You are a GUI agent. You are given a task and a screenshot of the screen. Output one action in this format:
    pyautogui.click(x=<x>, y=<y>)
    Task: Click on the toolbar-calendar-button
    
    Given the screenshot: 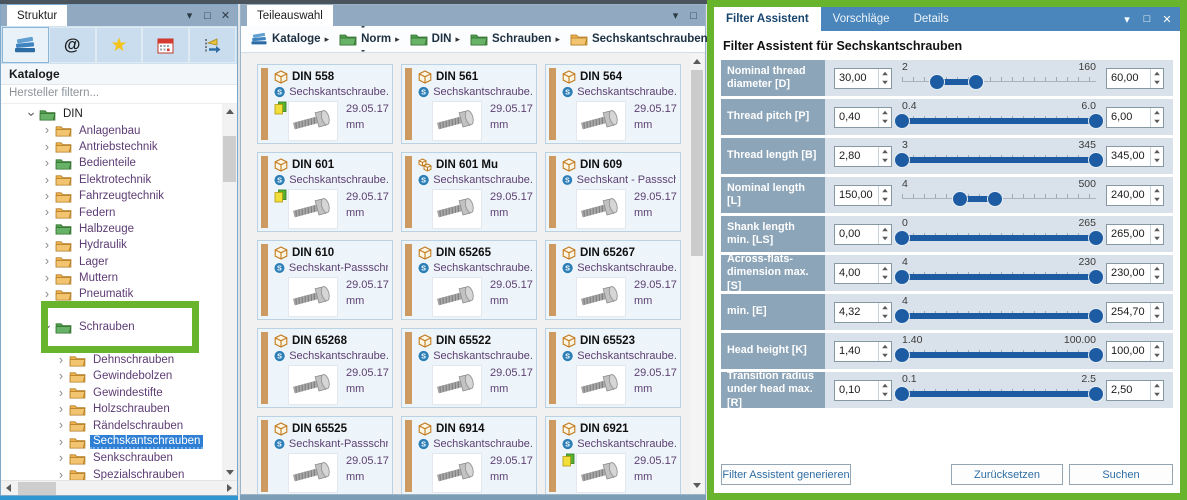 What is the action you would take?
    pyautogui.click(x=166, y=45)
    